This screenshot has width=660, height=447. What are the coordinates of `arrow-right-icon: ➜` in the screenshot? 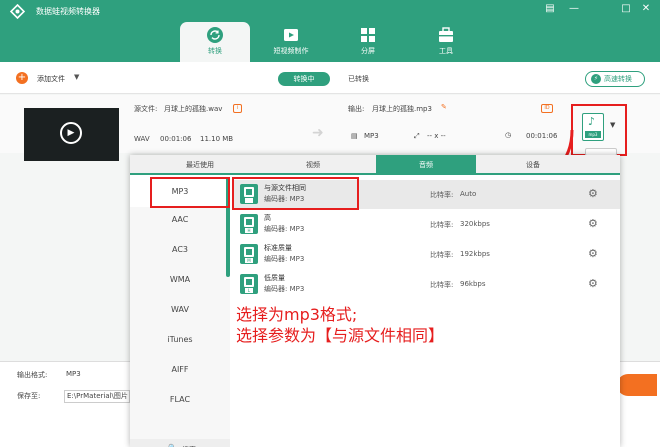 It's located at (318, 133).